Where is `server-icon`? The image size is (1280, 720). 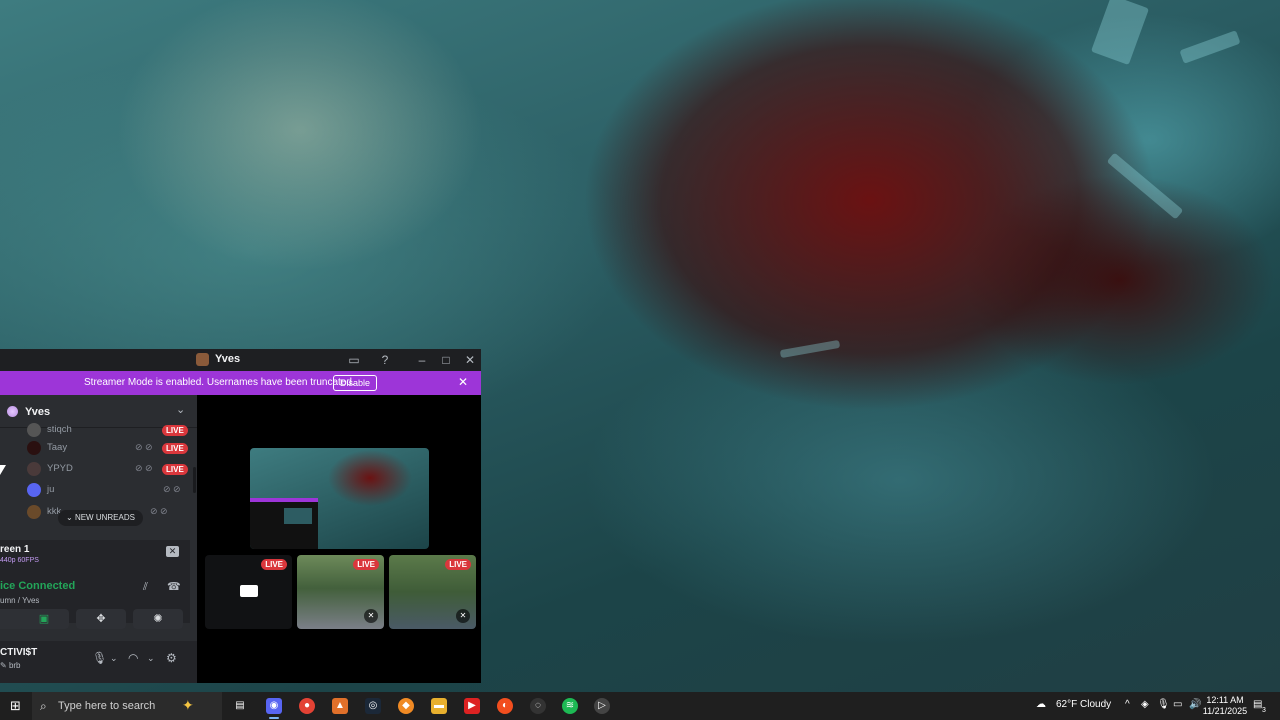
server-icon is located at coordinates (12, 411).